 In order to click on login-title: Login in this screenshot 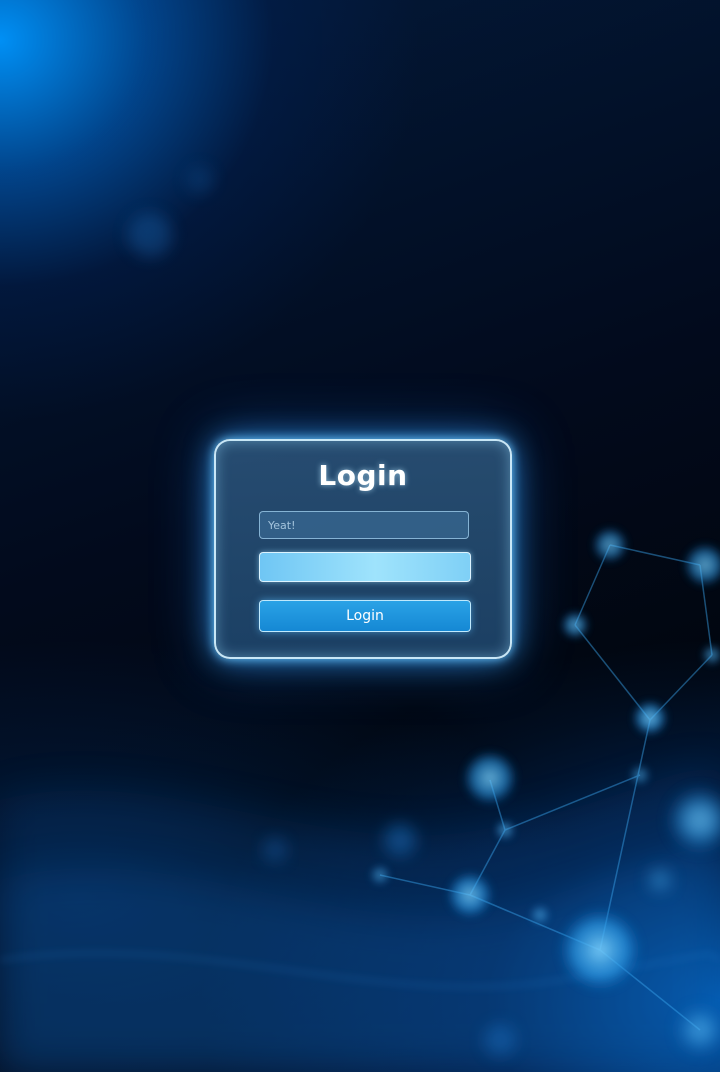, I will do `click(363, 475)`.